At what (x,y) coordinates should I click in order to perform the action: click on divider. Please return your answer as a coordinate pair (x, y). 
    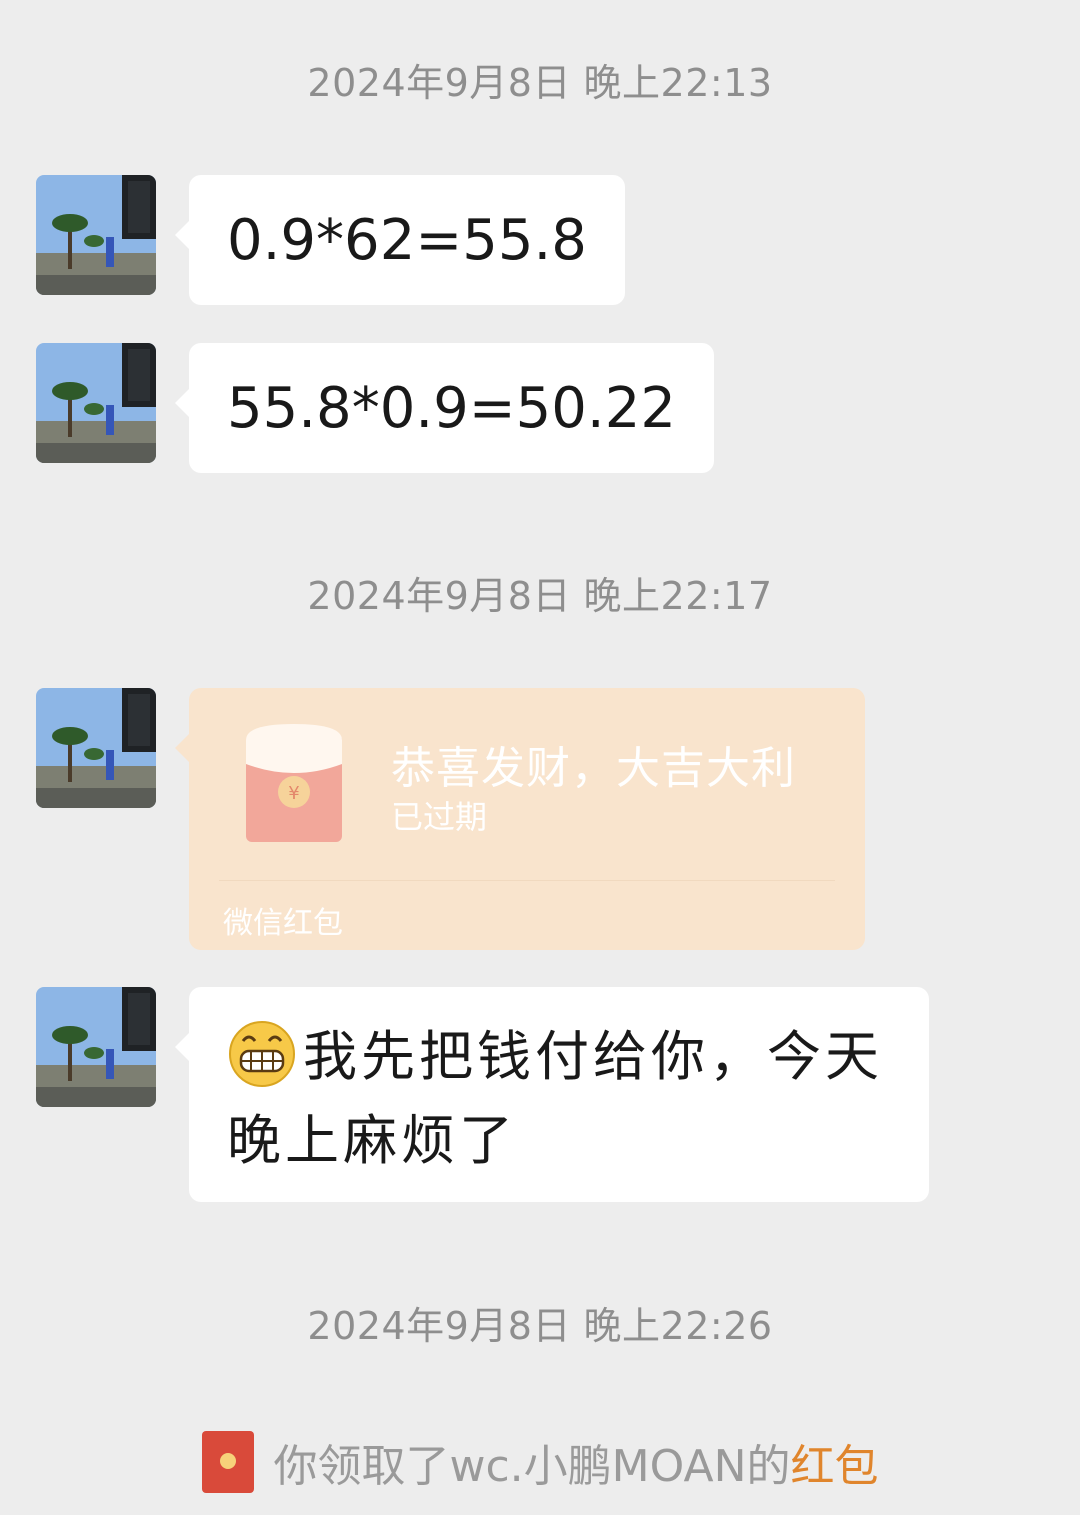
    Looking at the image, I should click on (527, 880).